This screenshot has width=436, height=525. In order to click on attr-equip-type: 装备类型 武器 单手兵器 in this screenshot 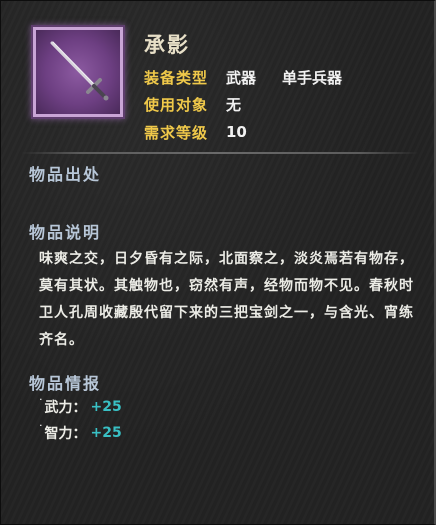, I will do `click(243, 77)`.